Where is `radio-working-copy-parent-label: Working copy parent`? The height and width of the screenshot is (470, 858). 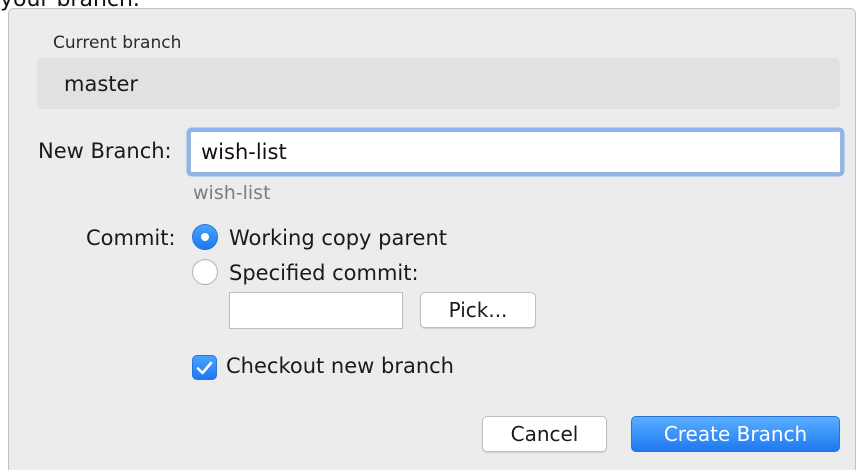 radio-working-copy-parent-label: Working copy parent is located at coordinates (338, 238).